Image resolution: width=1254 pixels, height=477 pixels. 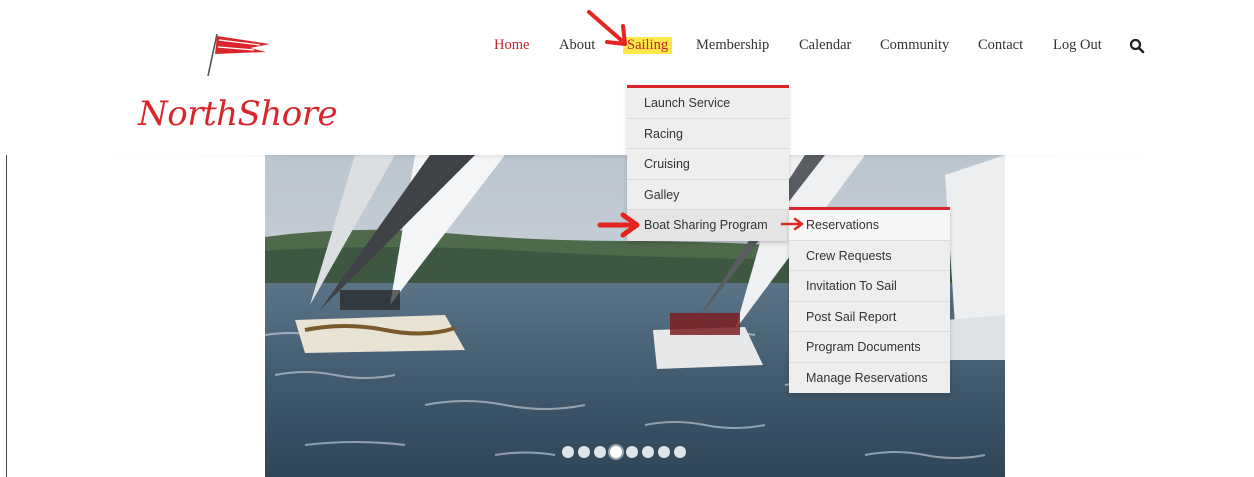 I want to click on submenu-item-invitation-to-sail: Invitation To Sail, so click(x=869, y=286).